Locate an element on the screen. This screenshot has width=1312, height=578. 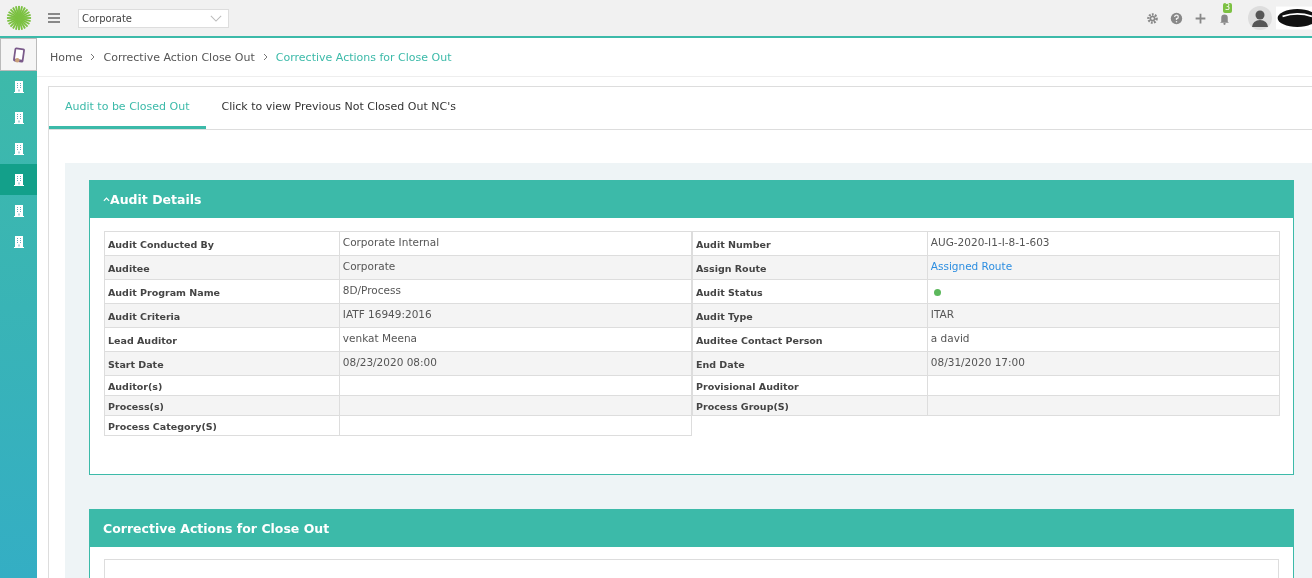
company-logo is located at coordinates (1294, 18).